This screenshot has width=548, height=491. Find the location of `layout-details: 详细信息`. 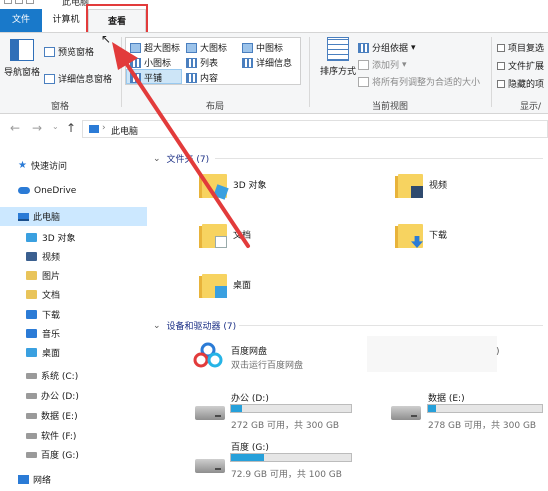

layout-details: 详细信息 is located at coordinates (267, 62).